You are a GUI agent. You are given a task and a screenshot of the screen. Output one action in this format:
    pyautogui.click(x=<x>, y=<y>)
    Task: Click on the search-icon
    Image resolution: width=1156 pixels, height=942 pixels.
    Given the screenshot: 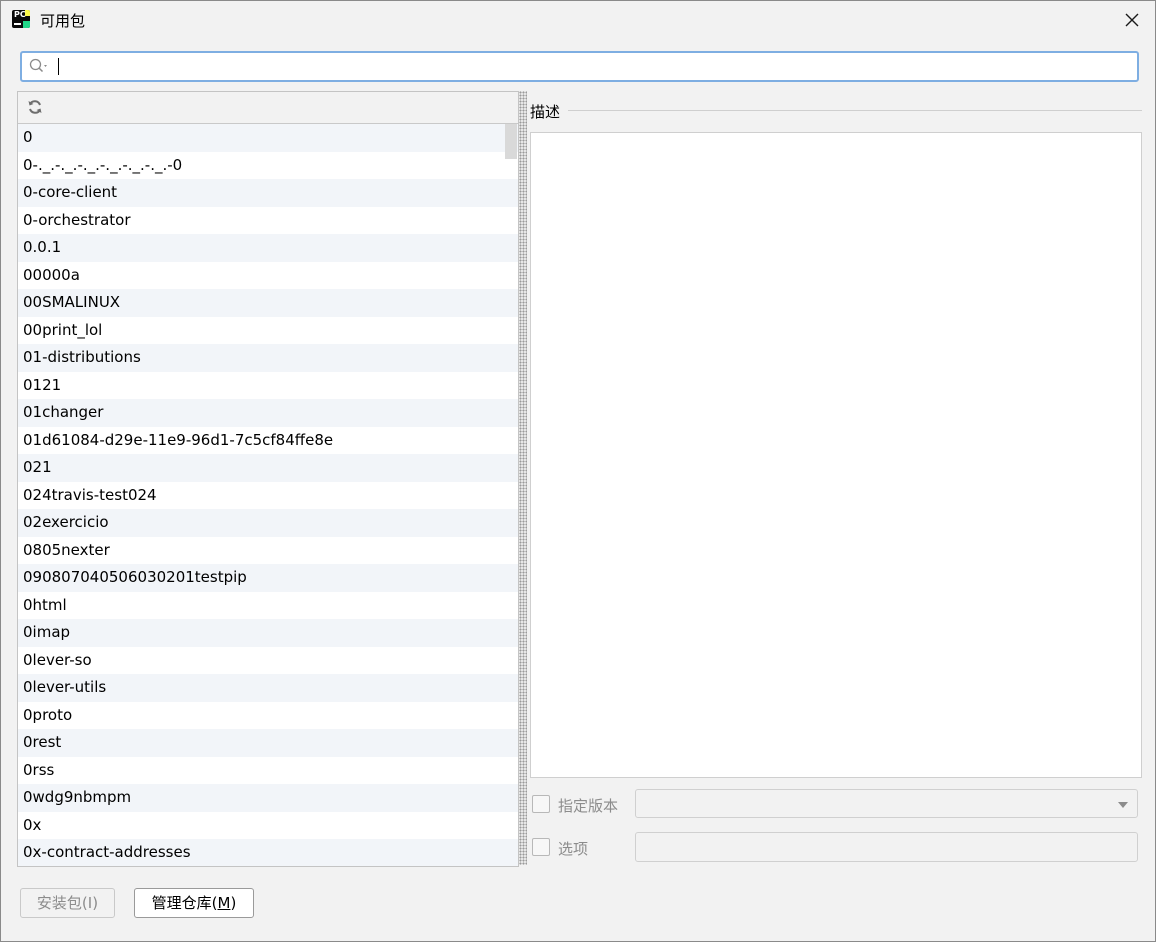 What is the action you would take?
    pyautogui.click(x=38, y=65)
    